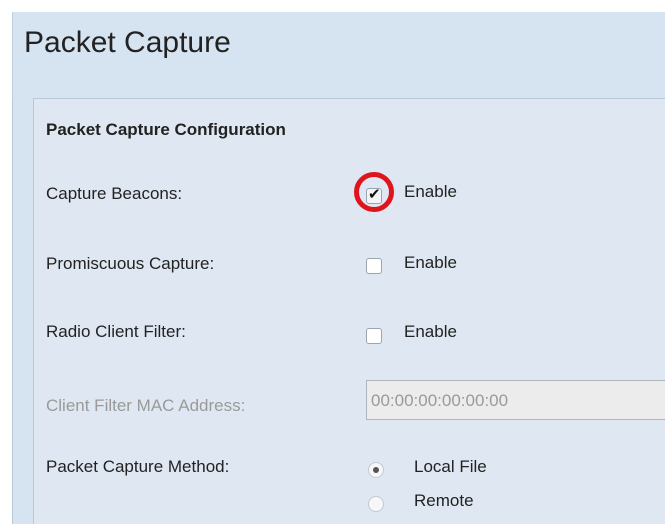  Describe the element at coordinates (515, 400) in the screenshot. I see `client-filter-mac-input: 00:00:00:00:00:00` at that location.